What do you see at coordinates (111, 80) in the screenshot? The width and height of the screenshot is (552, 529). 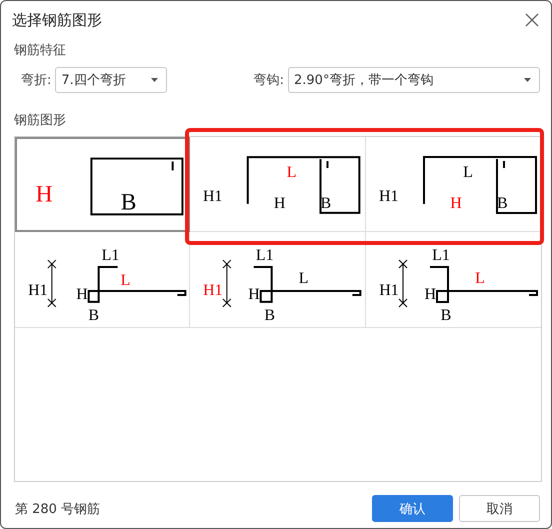 I see `dropdown: 7.四个弯折` at bounding box center [111, 80].